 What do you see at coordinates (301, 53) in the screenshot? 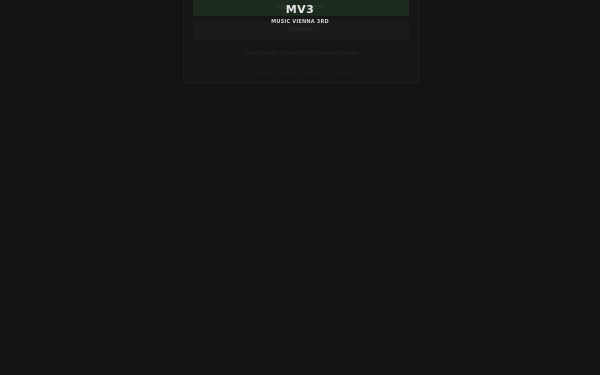
I see `individual-privacy-settings-link: Individuelle Datenschutzeinstellungen` at bounding box center [301, 53].